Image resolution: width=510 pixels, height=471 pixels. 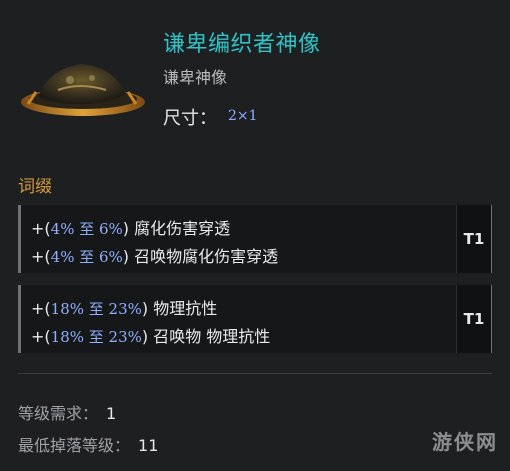 I want to click on level-requirement: 等级需求： 1, so click(x=67, y=412).